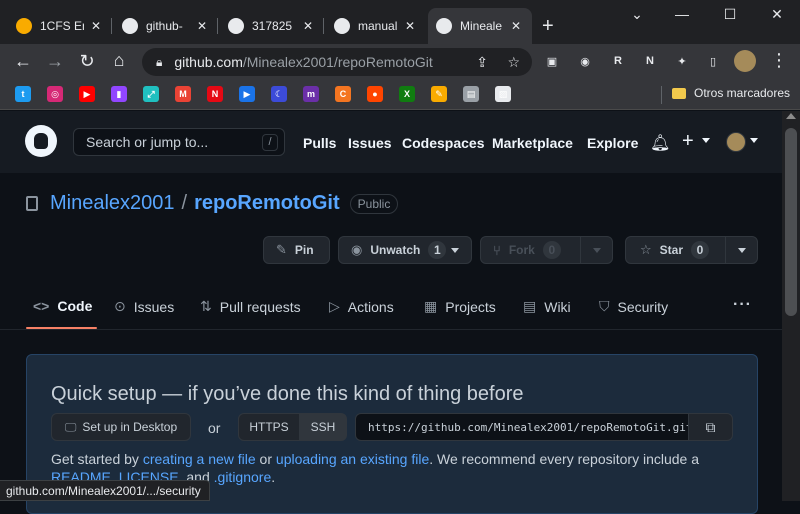 This screenshot has height=514, width=800. What do you see at coordinates (777, 14) in the screenshot?
I see `close-window-button: ✕` at bounding box center [777, 14].